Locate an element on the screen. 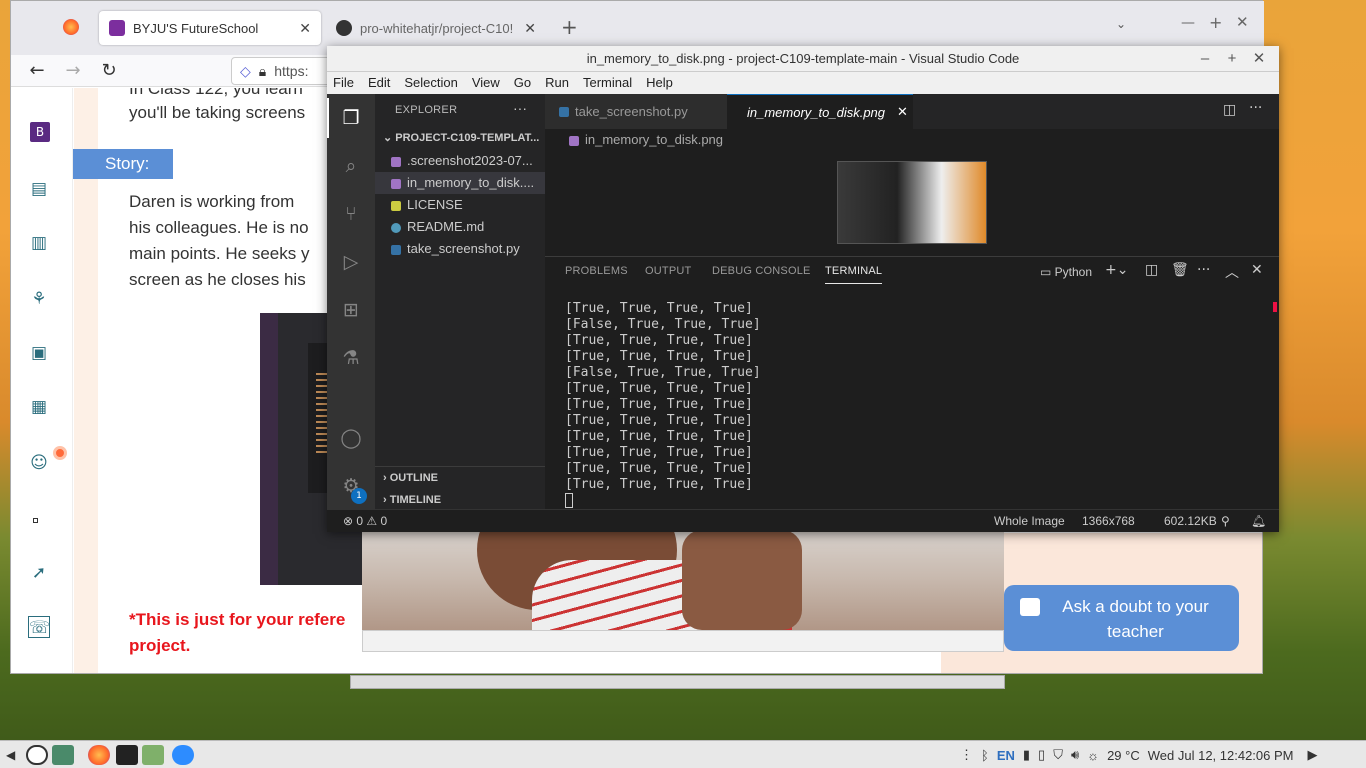 The image size is (1366, 768). menu-view: View is located at coordinates (486, 83).